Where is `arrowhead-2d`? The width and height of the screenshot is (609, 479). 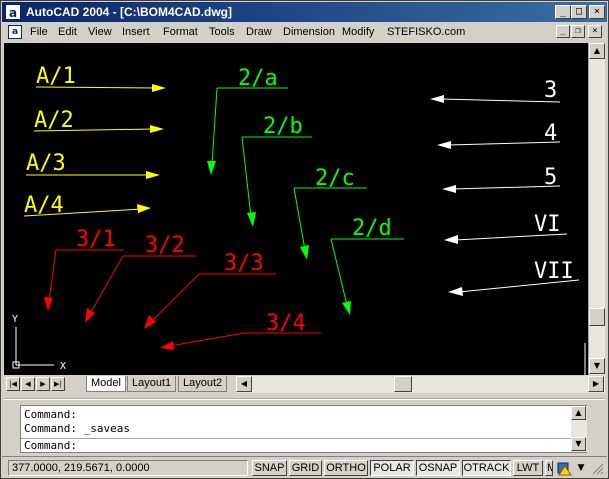 arrowhead-2d is located at coordinates (346, 308).